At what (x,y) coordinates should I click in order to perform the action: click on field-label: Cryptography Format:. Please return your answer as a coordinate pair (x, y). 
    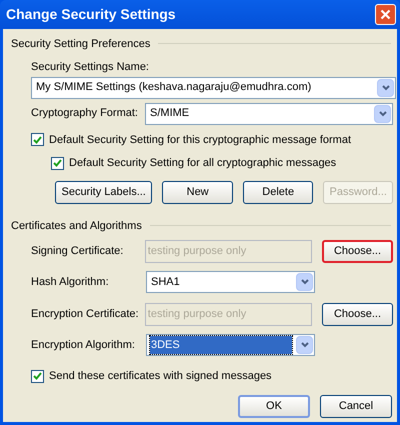
    Looking at the image, I should click on (85, 114).